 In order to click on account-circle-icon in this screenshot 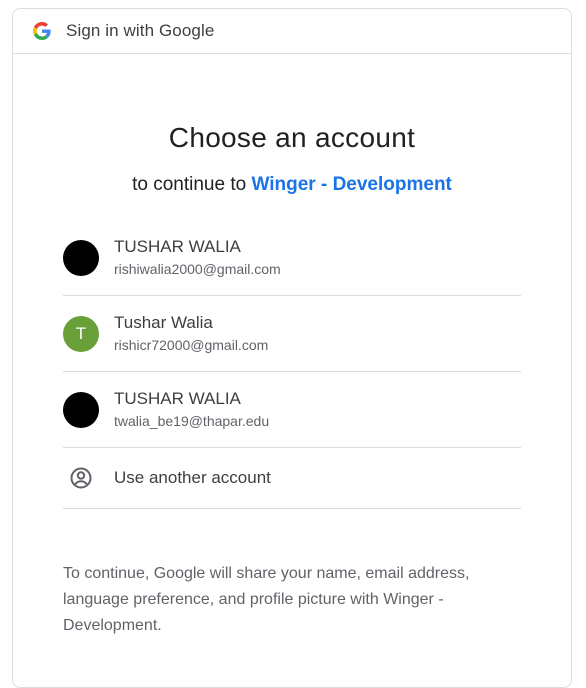, I will do `click(81, 478)`.